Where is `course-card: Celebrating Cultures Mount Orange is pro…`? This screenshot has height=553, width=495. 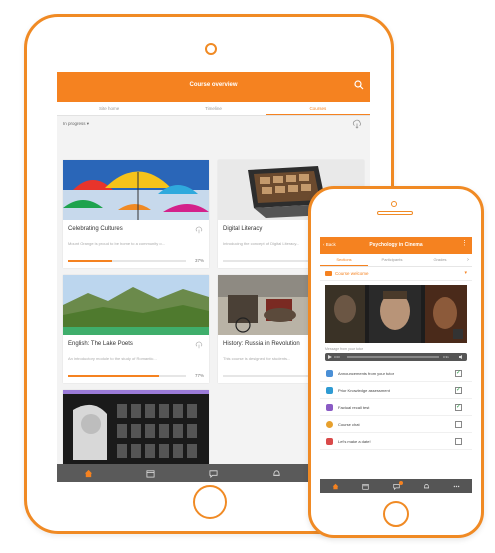 course-card: Celebrating Cultures Mount Orange is pro… is located at coordinates (136, 214).